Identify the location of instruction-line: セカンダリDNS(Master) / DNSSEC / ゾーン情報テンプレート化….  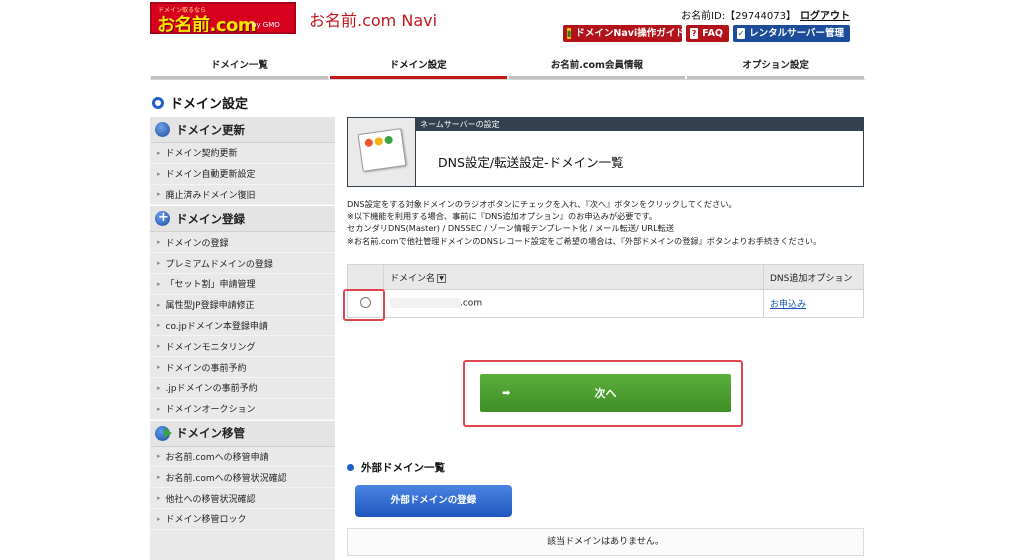
(511, 228).